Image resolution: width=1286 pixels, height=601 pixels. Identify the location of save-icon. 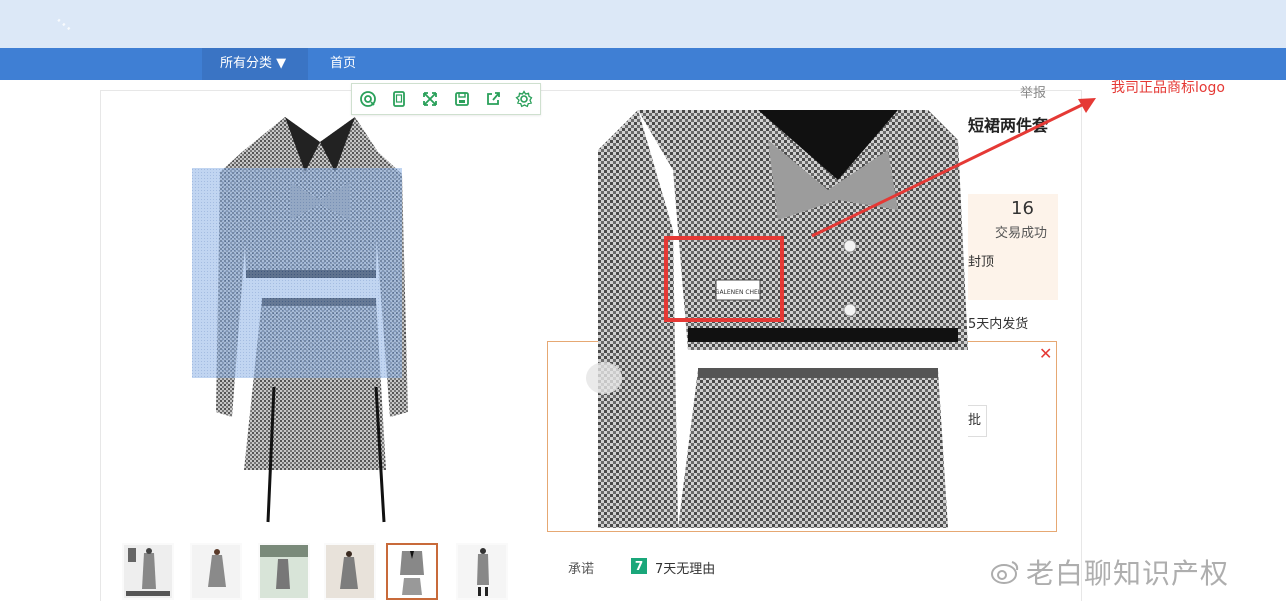
(462, 99).